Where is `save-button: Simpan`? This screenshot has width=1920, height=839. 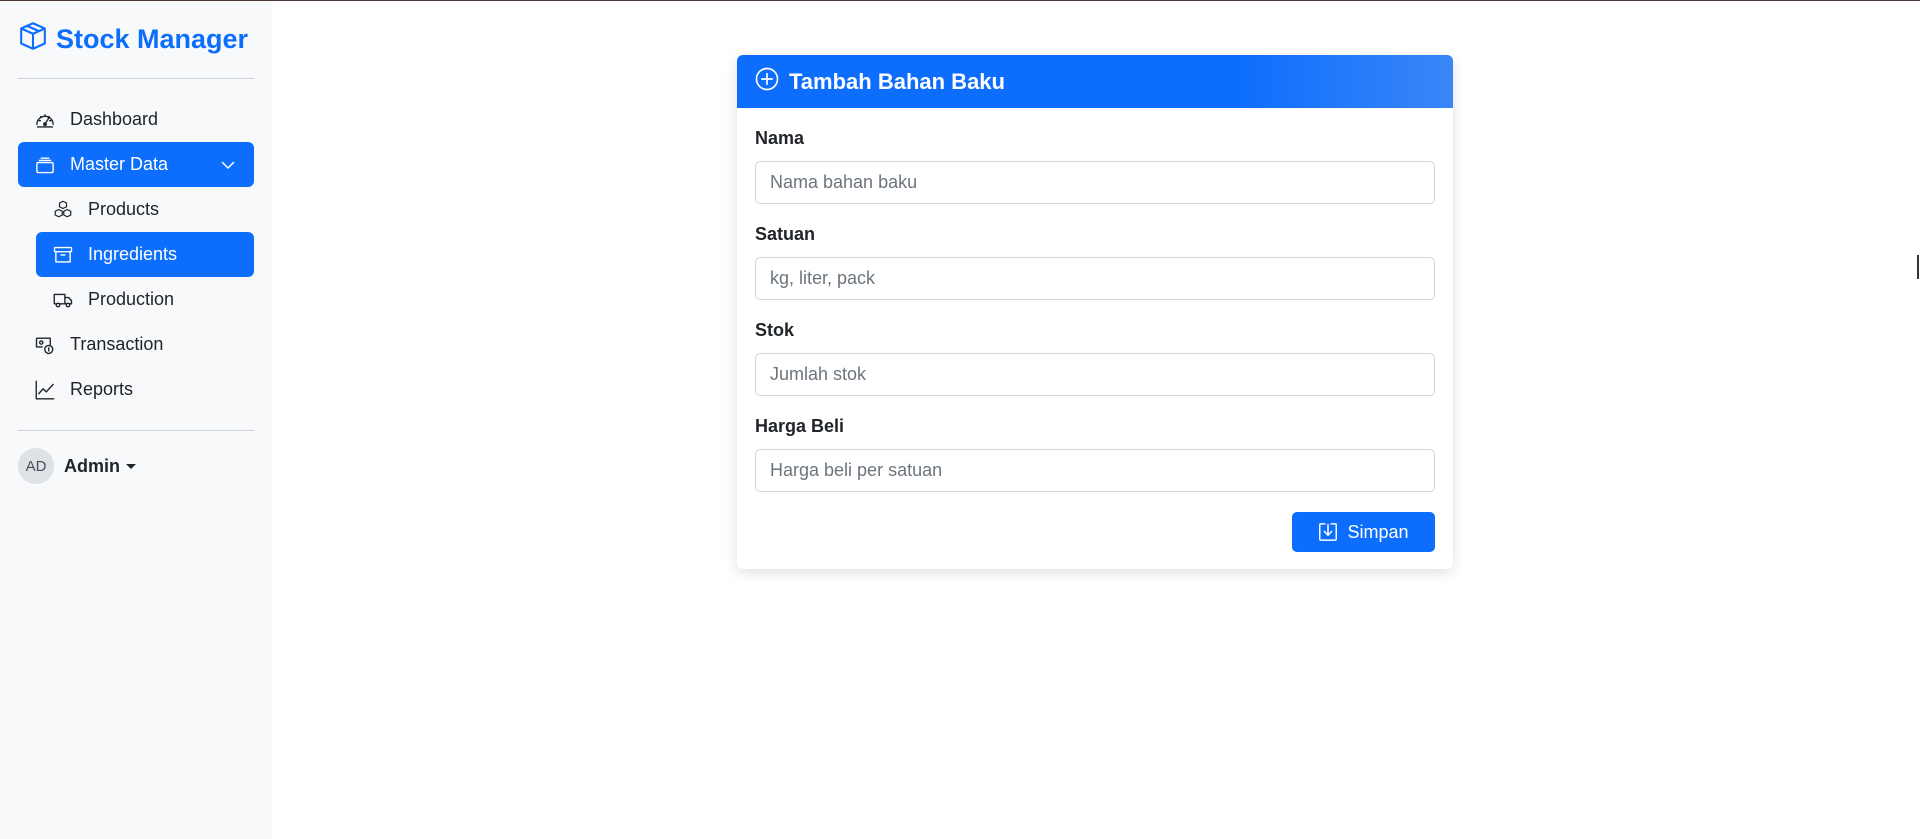
save-button: Simpan is located at coordinates (1363, 532).